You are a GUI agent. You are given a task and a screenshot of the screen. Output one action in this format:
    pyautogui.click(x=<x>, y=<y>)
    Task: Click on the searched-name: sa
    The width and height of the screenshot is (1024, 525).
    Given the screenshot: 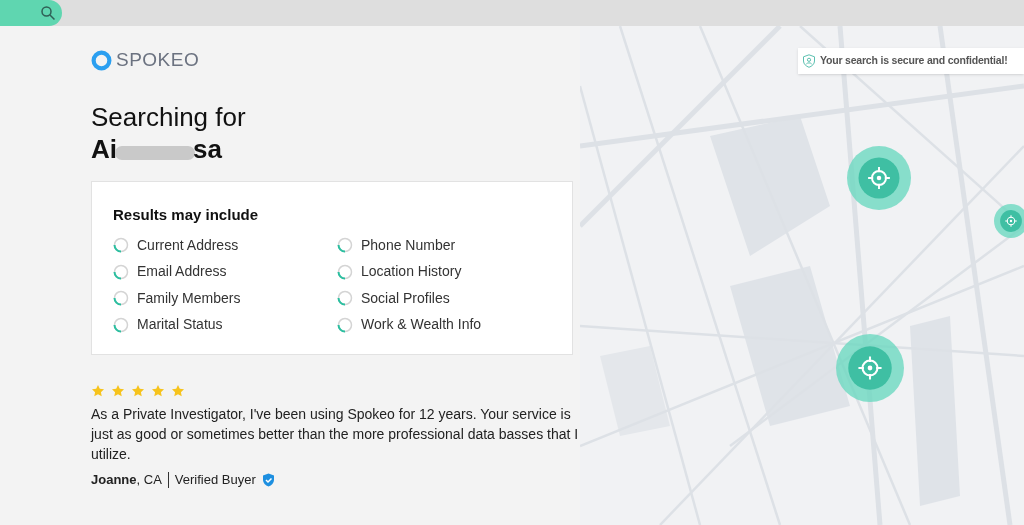 What is the action you would take?
    pyautogui.click(x=207, y=148)
    